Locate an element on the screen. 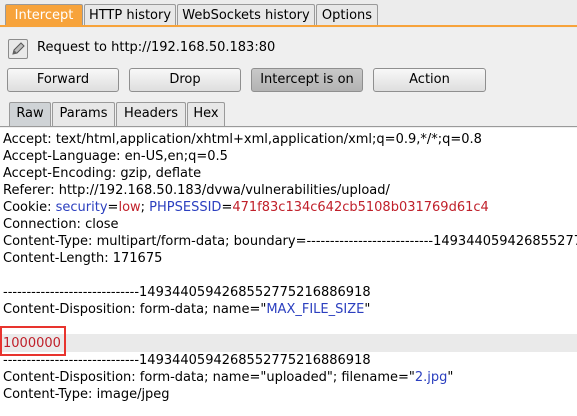 Image resolution: width=577 pixels, height=416 pixels. field-name: MAX_FILE_SIZE is located at coordinates (315, 309).